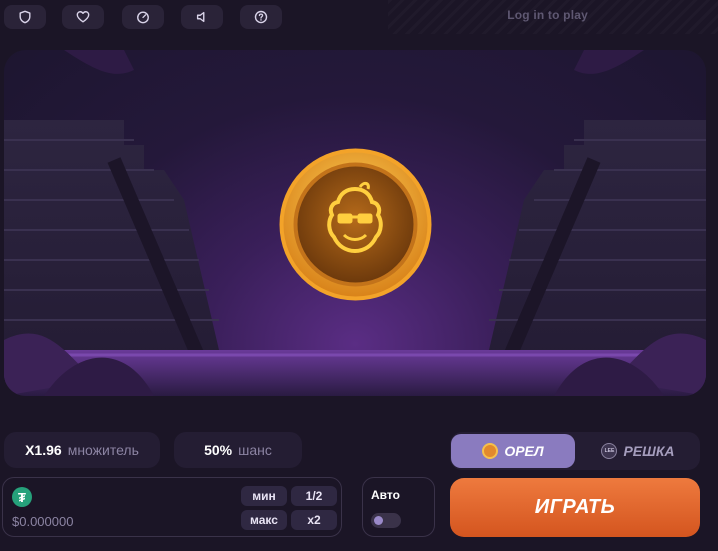 The height and width of the screenshot is (551, 718). I want to click on heads-label: ОРЕЛ, so click(524, 451).